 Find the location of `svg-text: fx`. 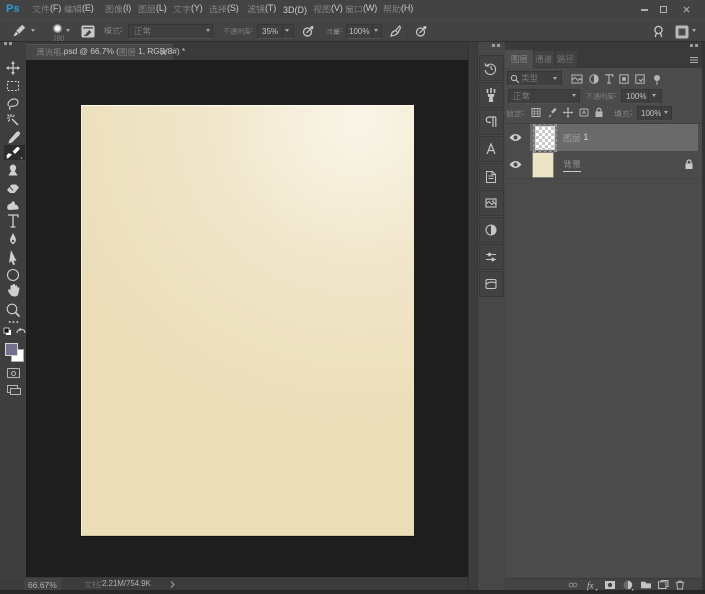

svg-text: fx is located at coordinates (590, 586).